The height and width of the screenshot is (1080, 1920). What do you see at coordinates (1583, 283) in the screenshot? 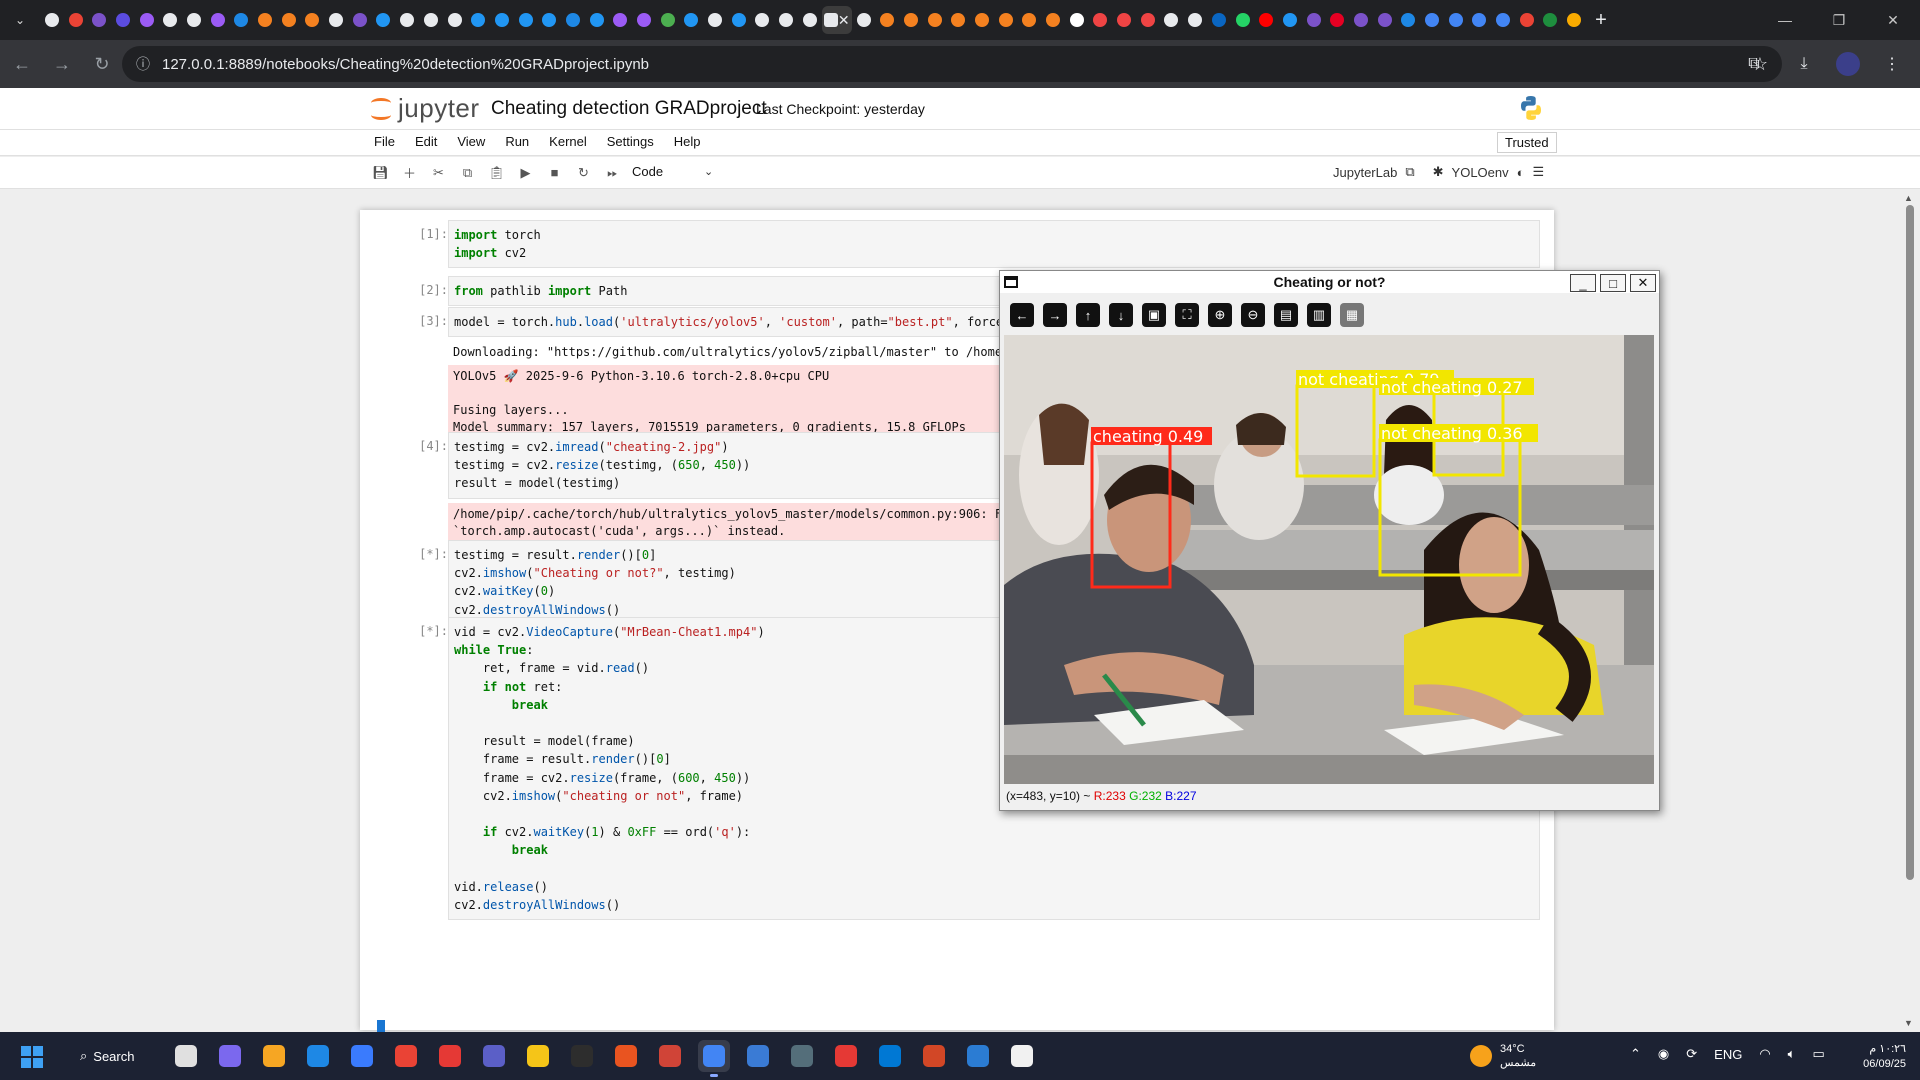
I see `cv-minimize-button: _` at bounding box center [1583, 283].